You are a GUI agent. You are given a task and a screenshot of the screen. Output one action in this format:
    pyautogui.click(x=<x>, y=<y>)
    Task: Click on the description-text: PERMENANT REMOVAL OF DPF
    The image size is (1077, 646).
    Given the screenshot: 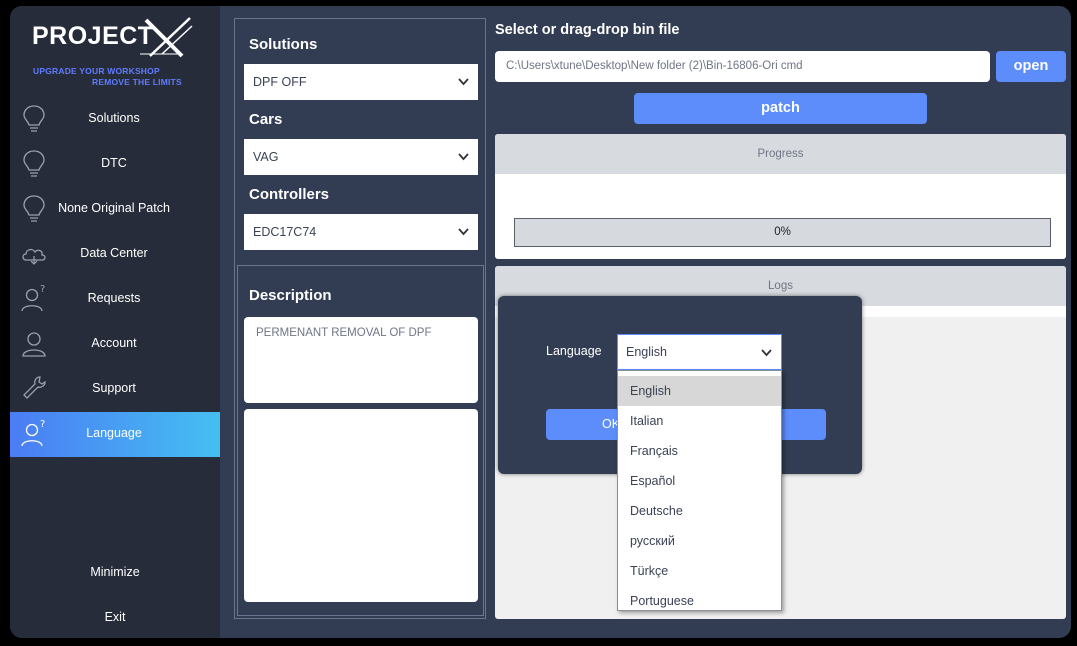 What is the action you would take?
    pyautogui.click(x=361, y=360)
    